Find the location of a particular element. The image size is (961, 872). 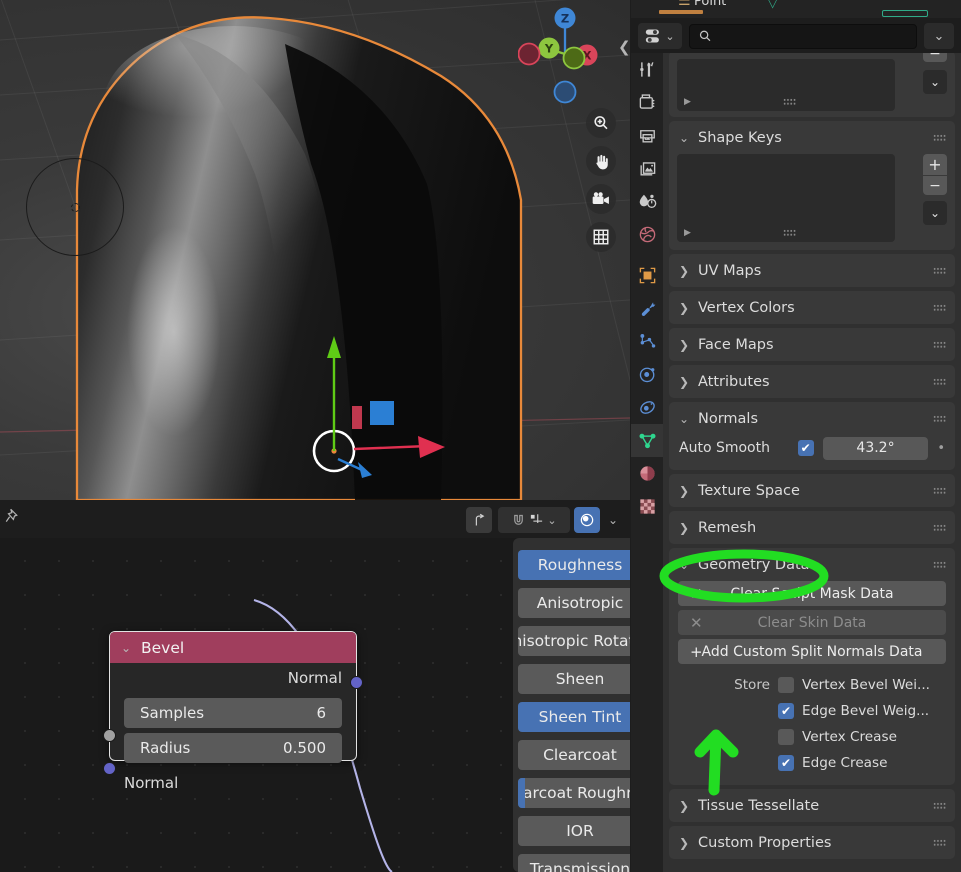

navigation-gizmo: Z Y X is located at coordinates (567, 56).